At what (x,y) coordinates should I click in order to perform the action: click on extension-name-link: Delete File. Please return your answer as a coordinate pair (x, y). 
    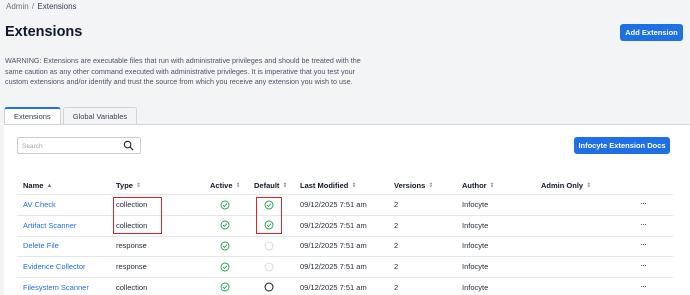
    Looking at the image, I should click on (41, 245).